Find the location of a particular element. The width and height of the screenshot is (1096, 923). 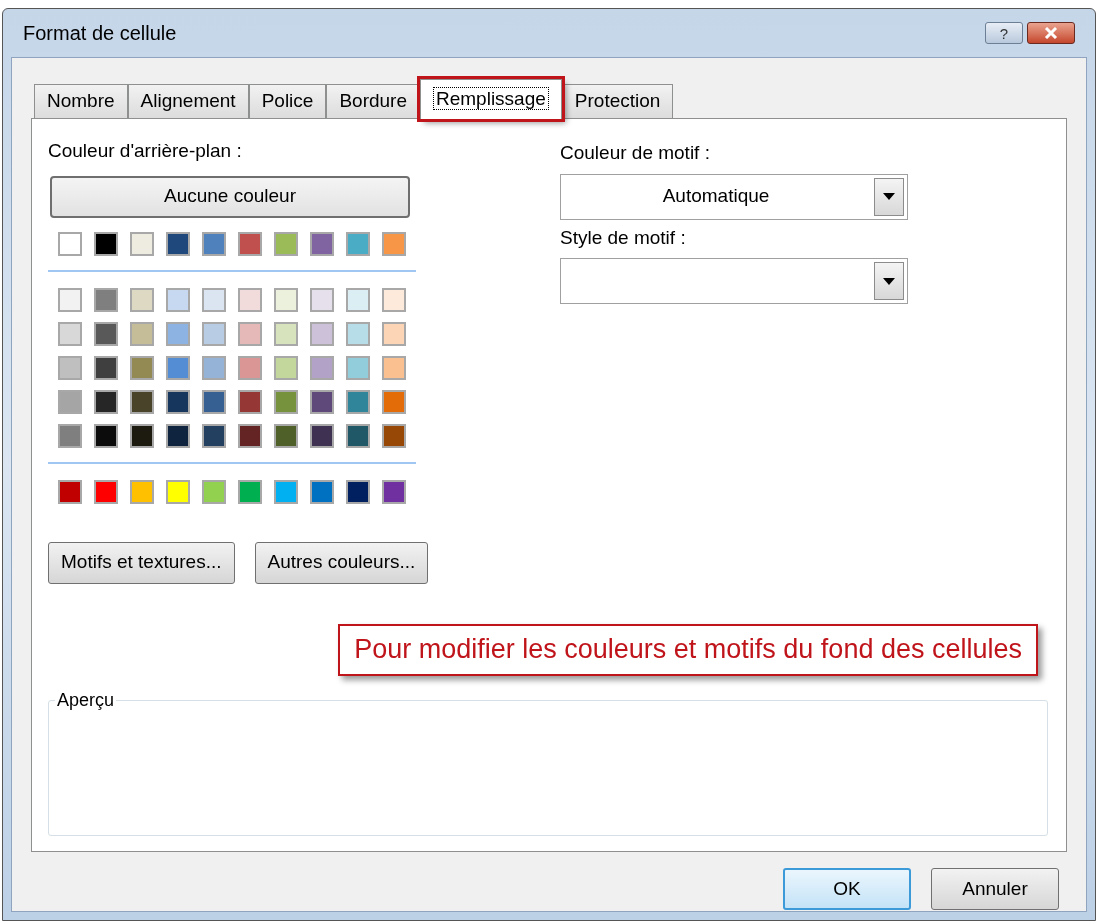

close-icon is located at coordinates (1051, 33).